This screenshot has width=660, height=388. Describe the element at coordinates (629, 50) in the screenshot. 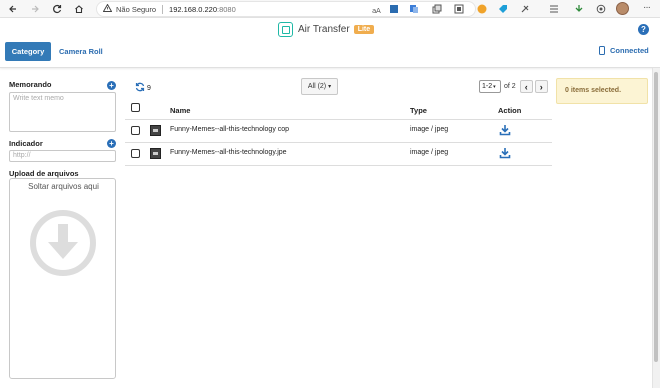

I see `connection-status-label: Connected` at that location.